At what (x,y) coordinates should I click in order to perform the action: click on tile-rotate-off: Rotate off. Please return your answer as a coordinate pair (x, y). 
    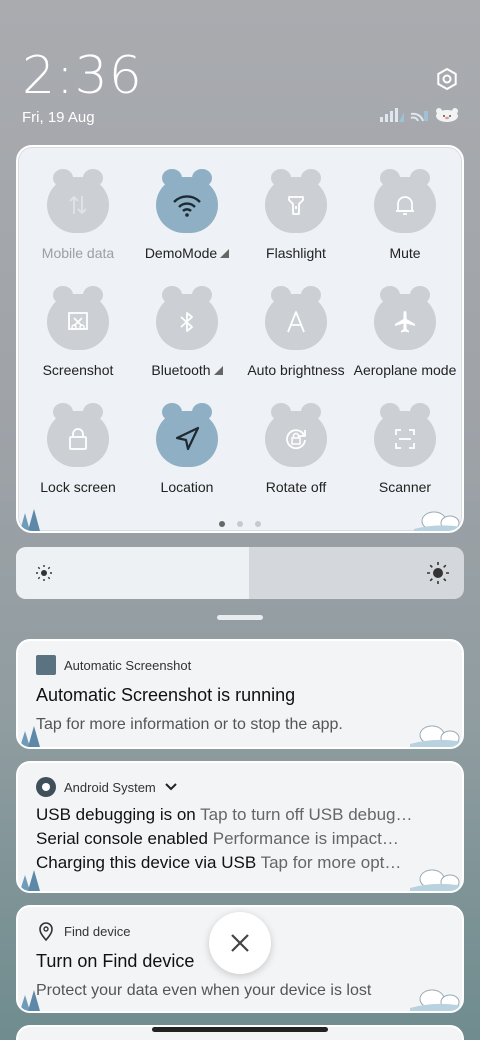
    Looking at the image, I should click on (296, 449).